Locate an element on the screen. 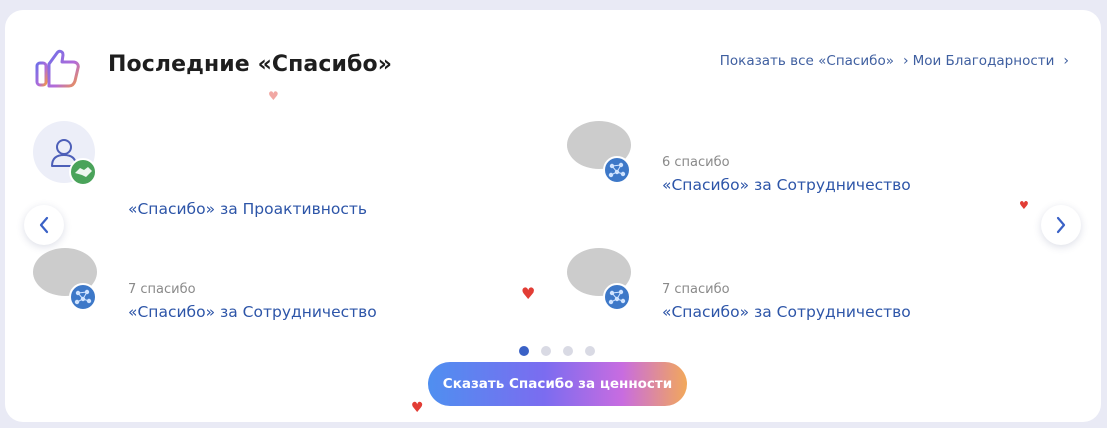 This screenshot has height=428, width=1107. show-all-thanks-link: Показать все «Спасибо» is located at coordinates (807, 61).